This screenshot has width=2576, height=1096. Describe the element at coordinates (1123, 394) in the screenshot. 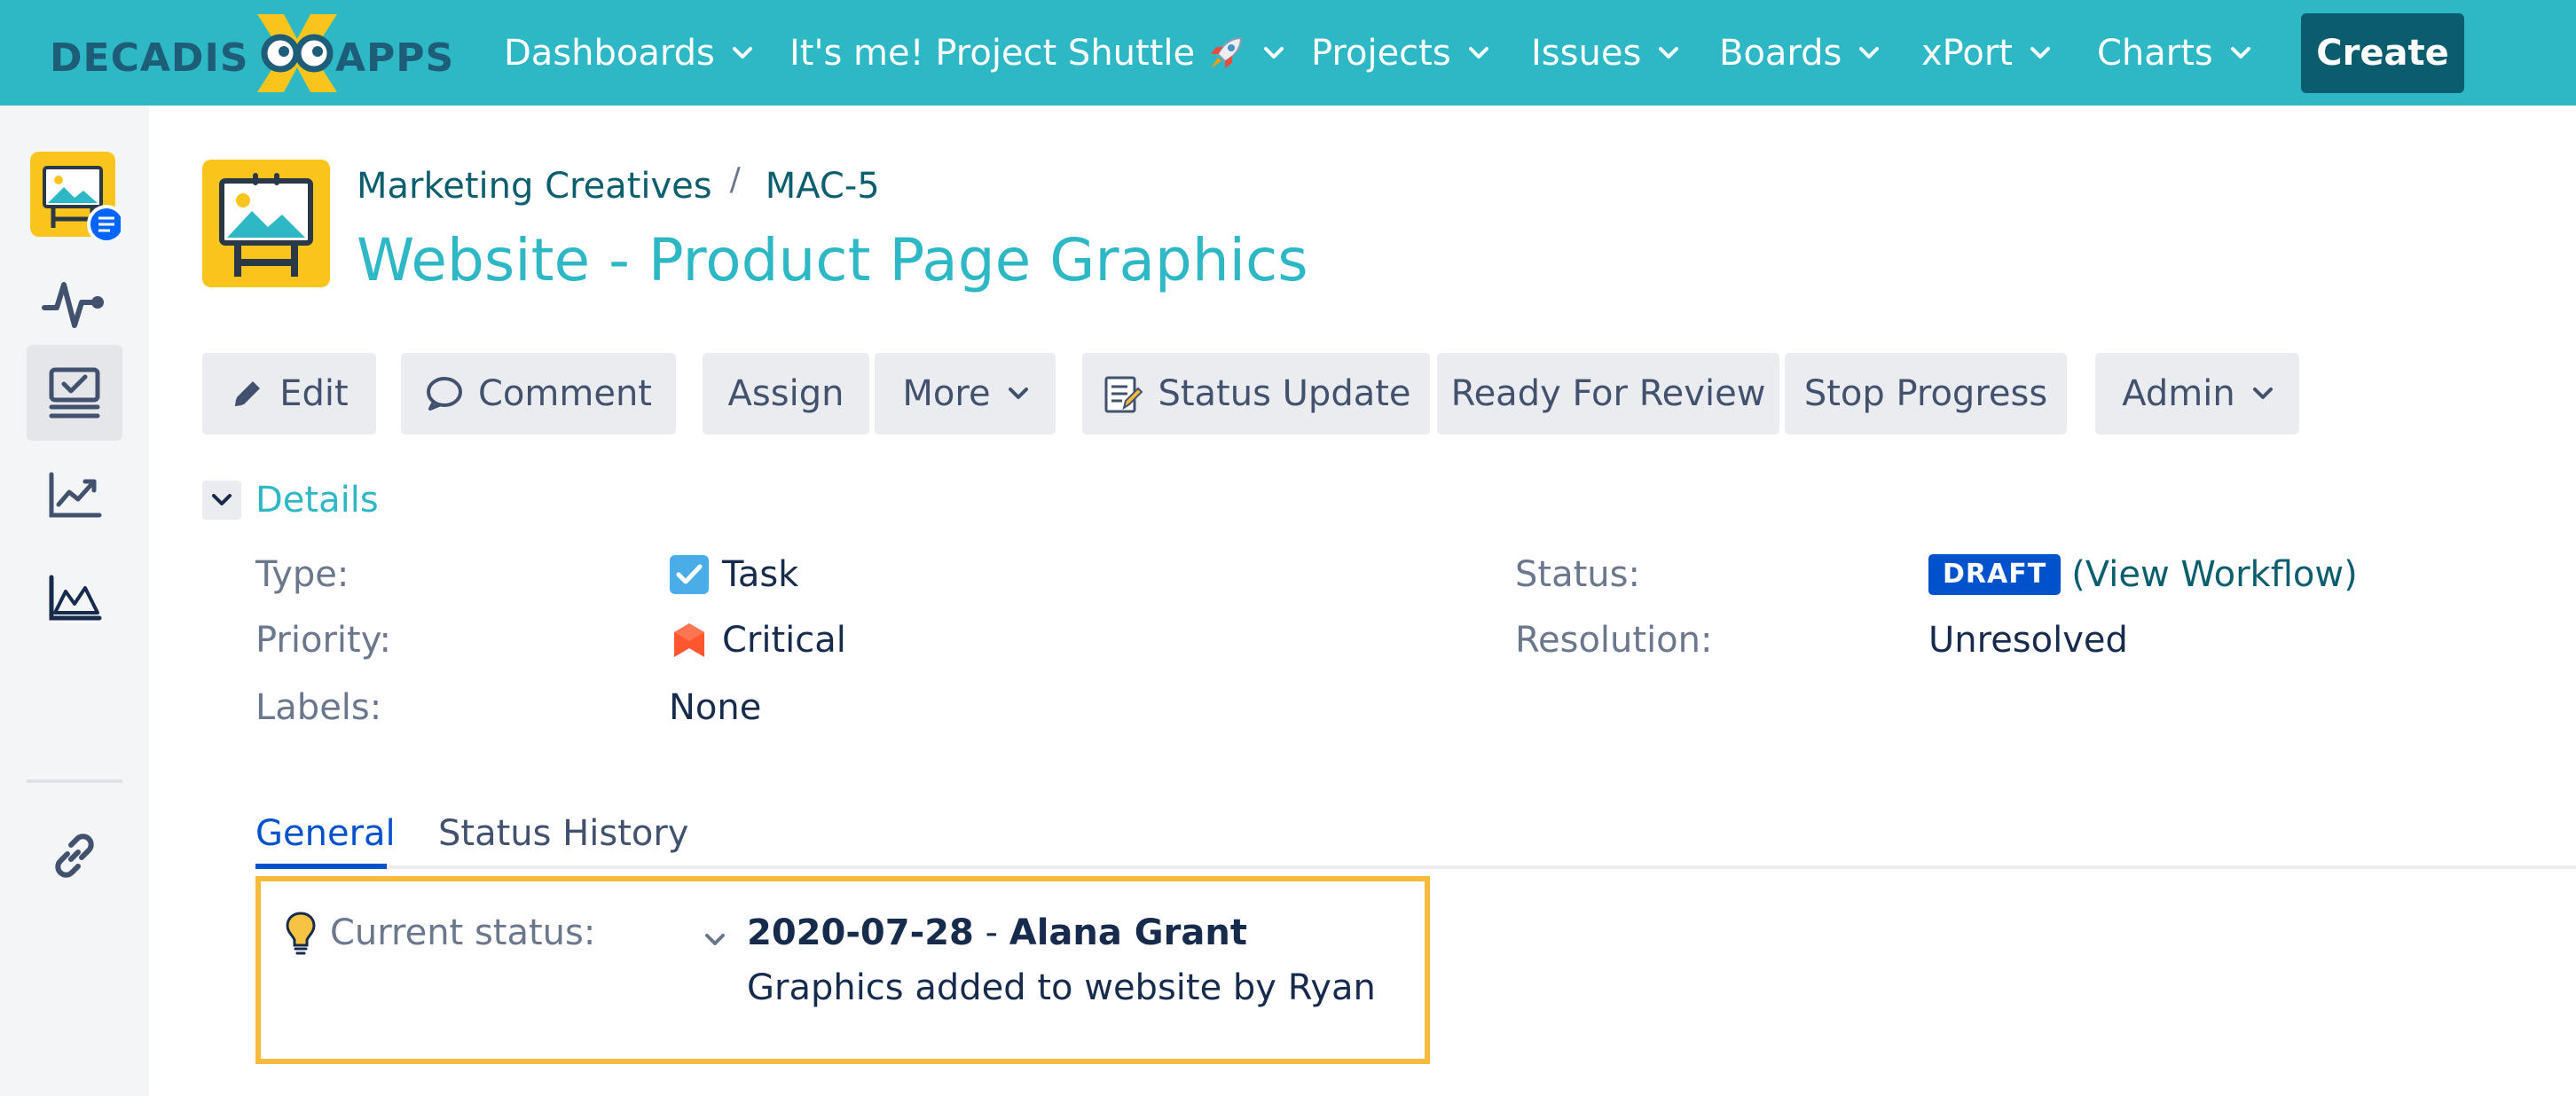

I see `memo-icon` at that location.